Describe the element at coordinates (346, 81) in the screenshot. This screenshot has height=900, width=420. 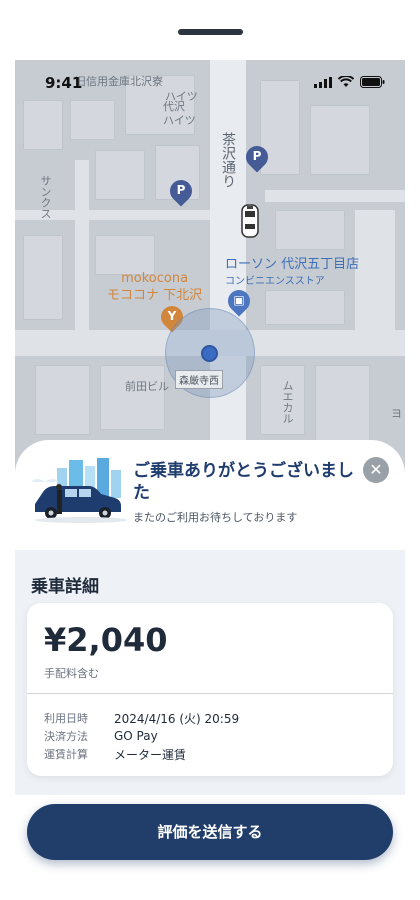
I see `wifi-icon` at that location.